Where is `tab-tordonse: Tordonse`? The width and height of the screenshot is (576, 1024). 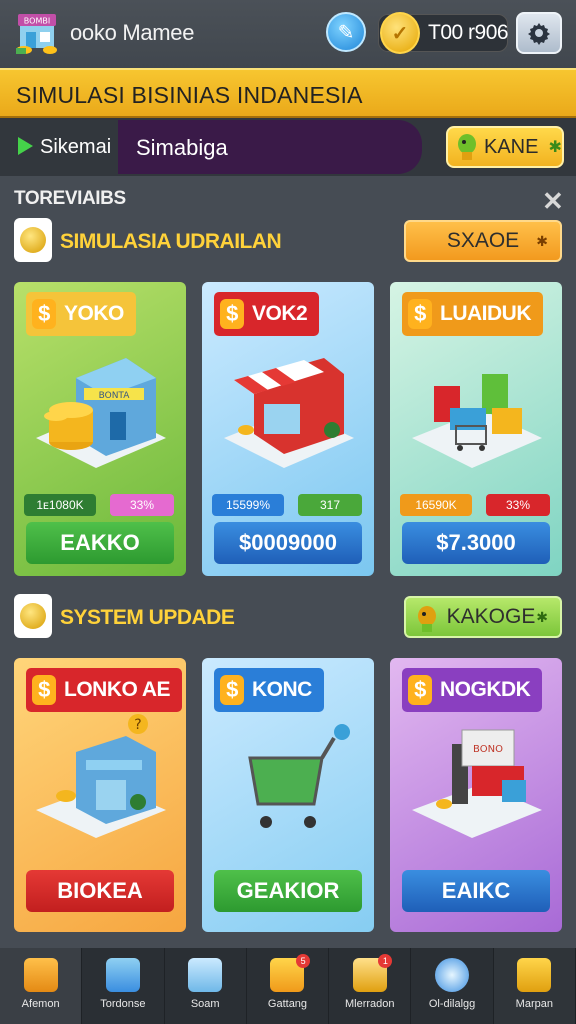
tab-tordonse: Tordonse is located at coordinates (123, 986).